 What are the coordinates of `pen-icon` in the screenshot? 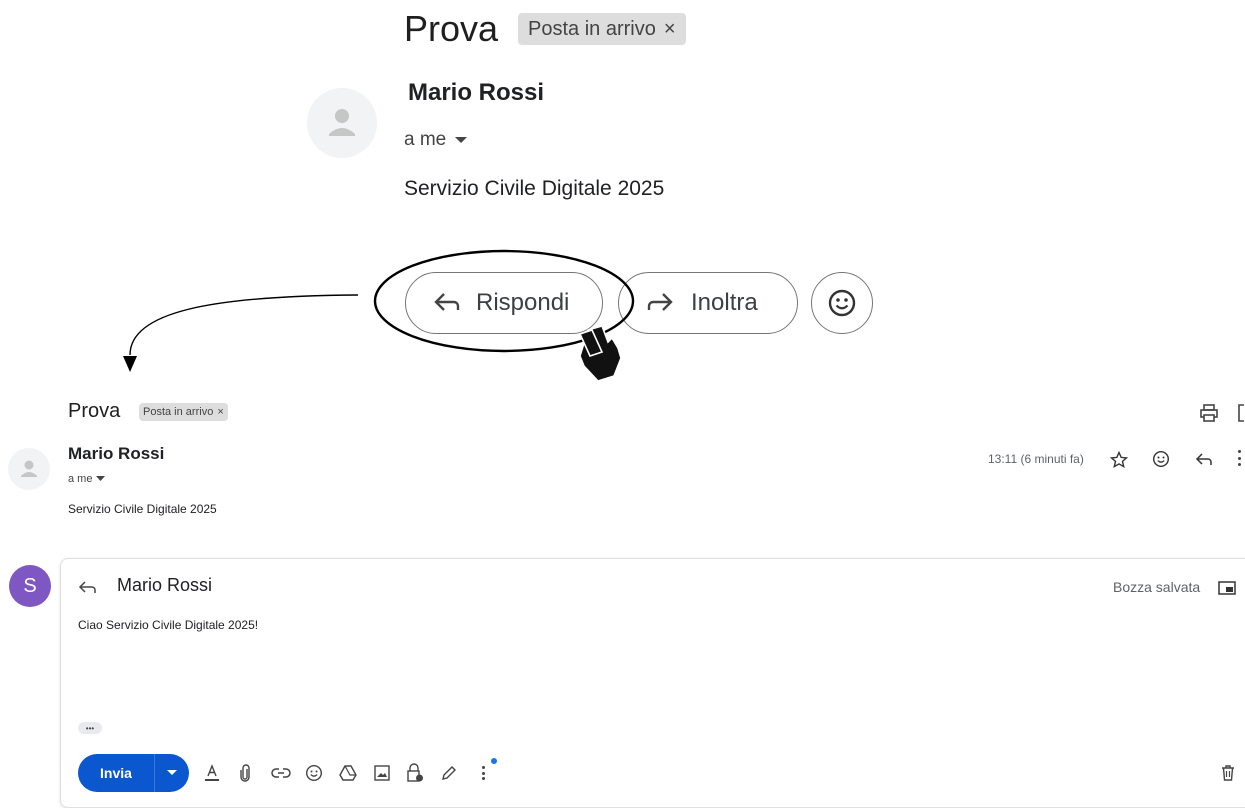 It's located at (449, 773).